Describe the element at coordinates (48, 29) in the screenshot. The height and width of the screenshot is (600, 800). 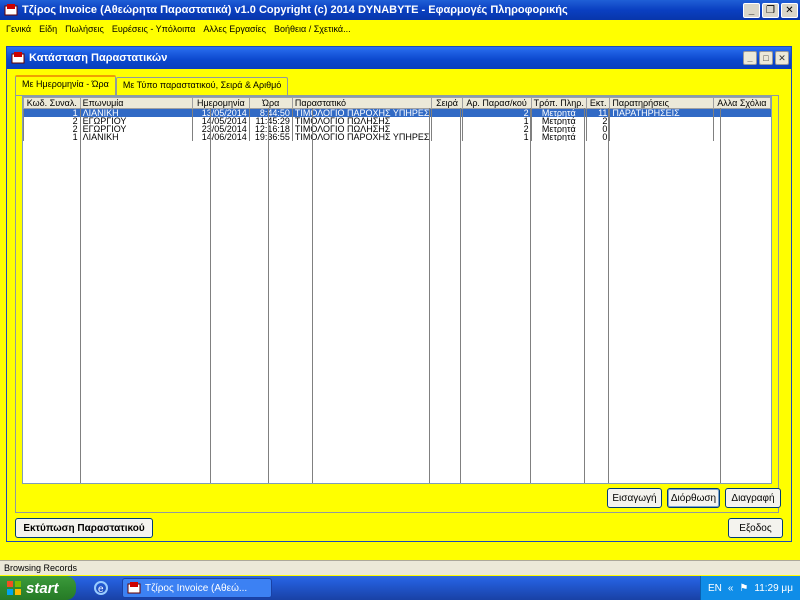
I see `menu-items: Είδη` at that location.